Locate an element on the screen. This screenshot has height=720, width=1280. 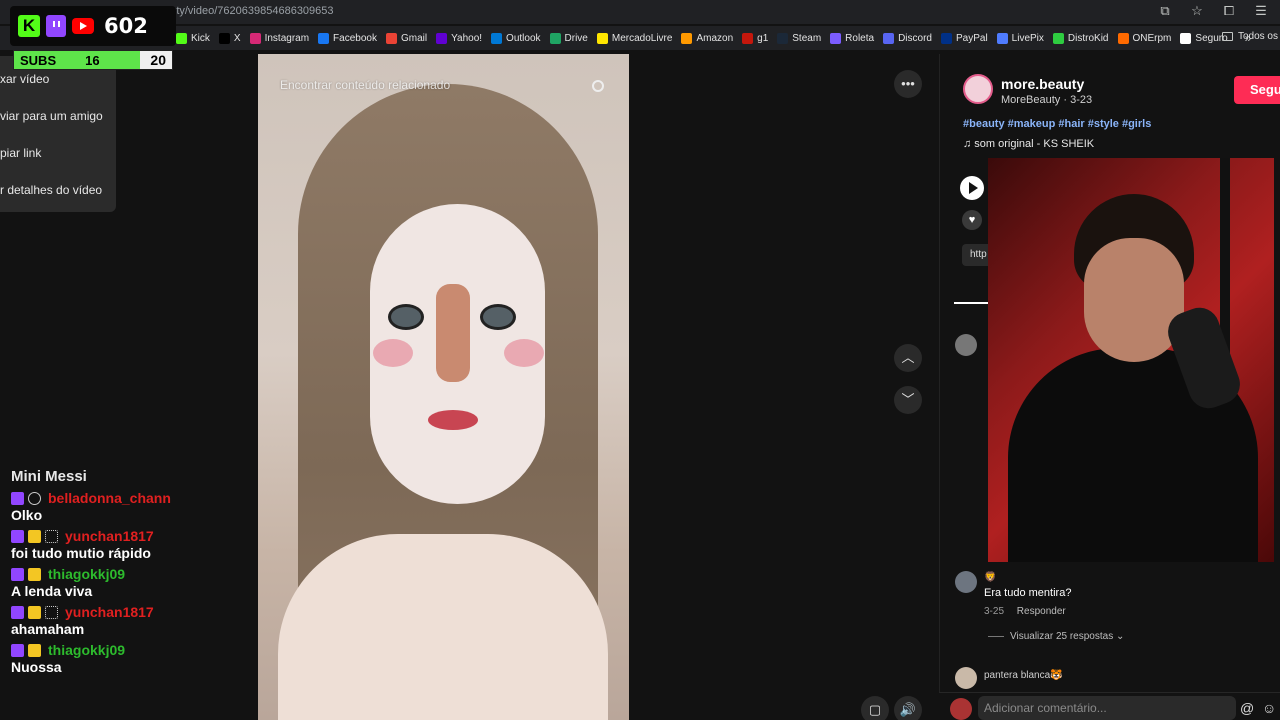
bookmark-paypal: PayPal is located at coordinates (964, 38).